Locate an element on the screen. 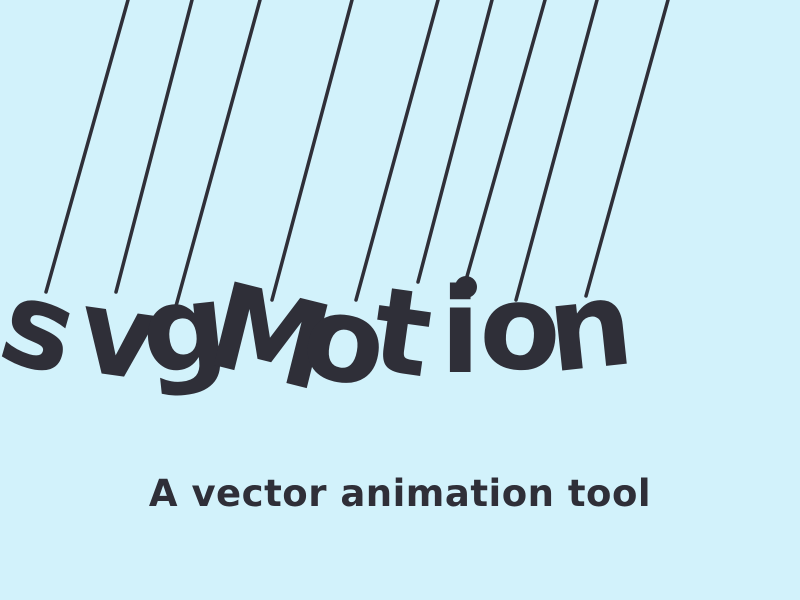 The height and width of the screenshot is (600, 800). i-dot is located at coordinates (466, 287).